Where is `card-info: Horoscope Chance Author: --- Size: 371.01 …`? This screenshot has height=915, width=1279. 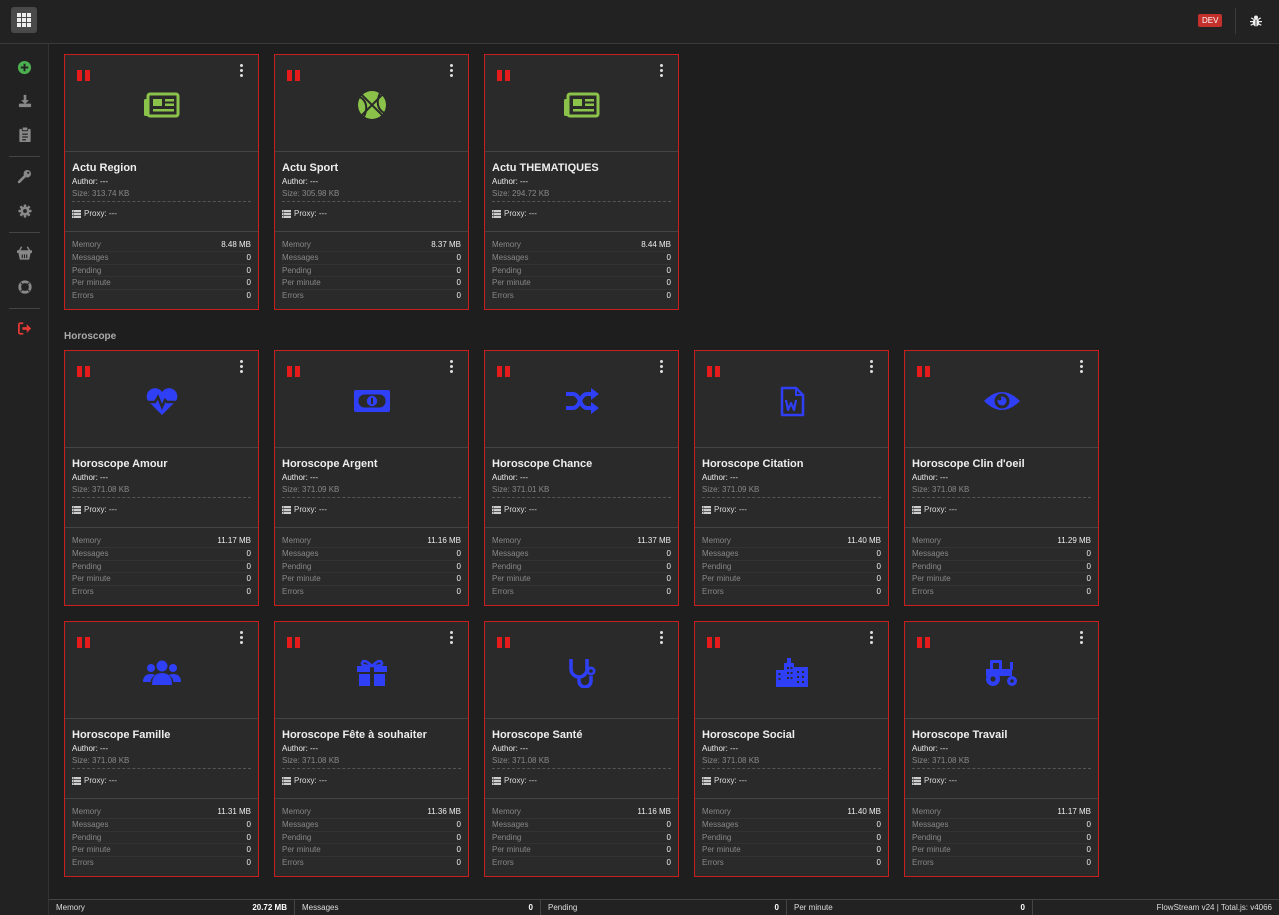 card-info: Horoscope Chance Author: --- Size: 371.01 … is located at coordinates (581, 488).